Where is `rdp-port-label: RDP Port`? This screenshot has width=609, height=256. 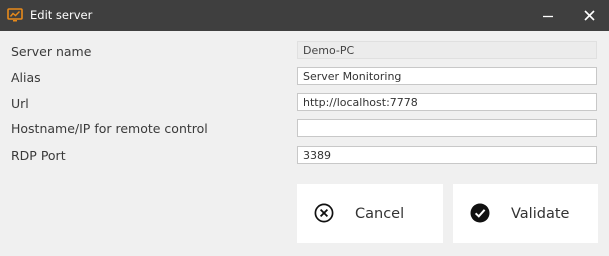
rdp-port-label: RDP Port is located at coordinates (38, 155).